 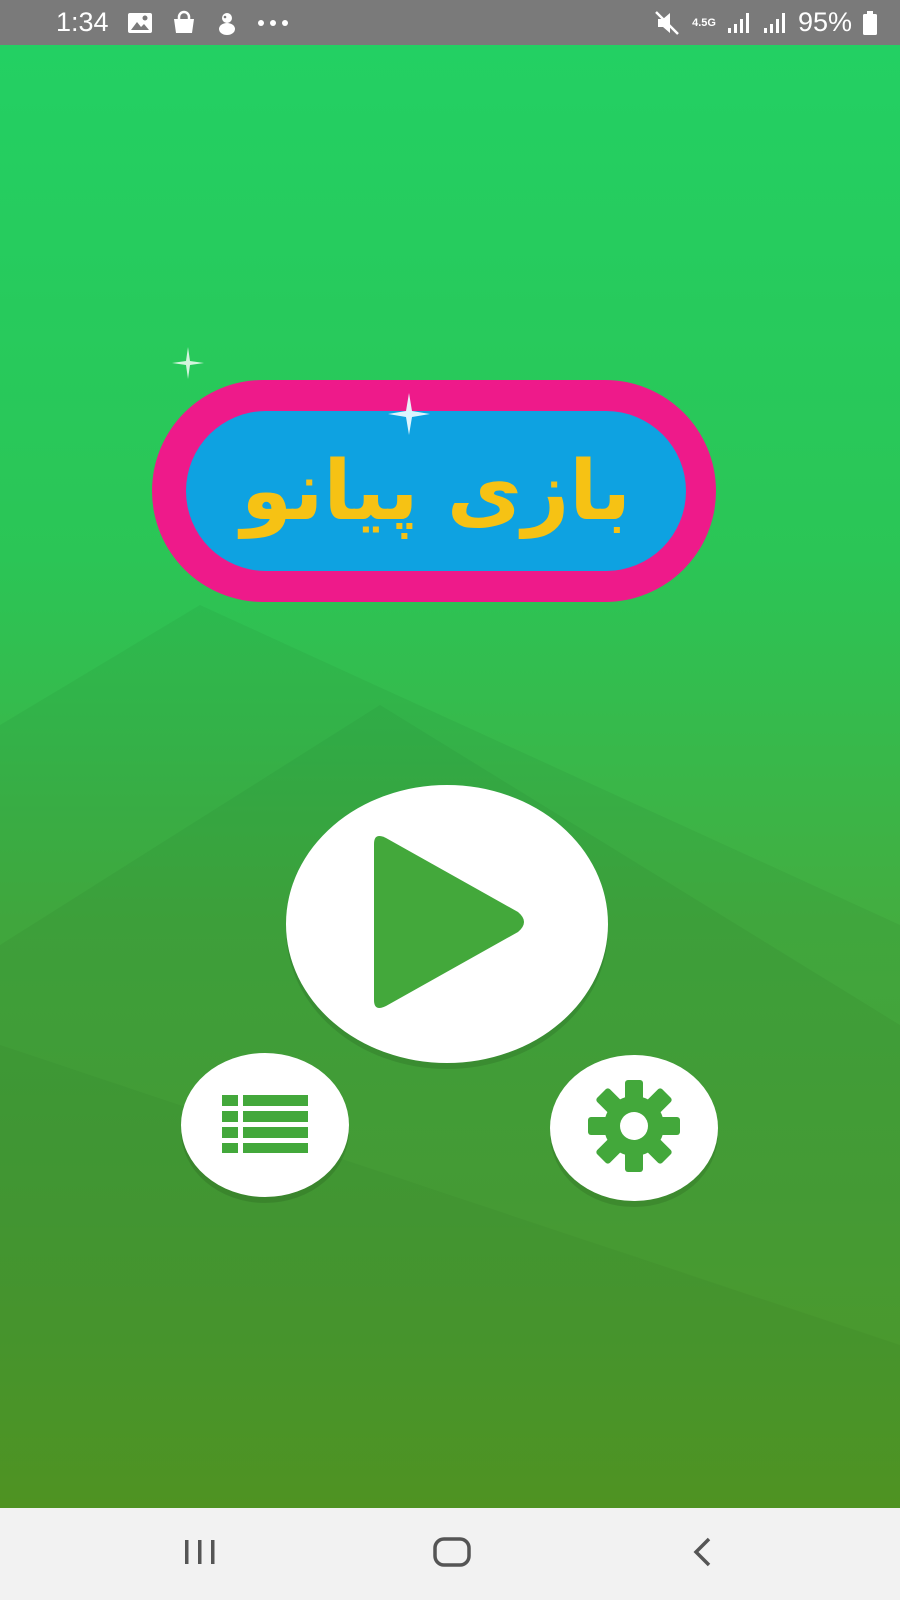 I want to click on play-button, so click(x=447, y=924).